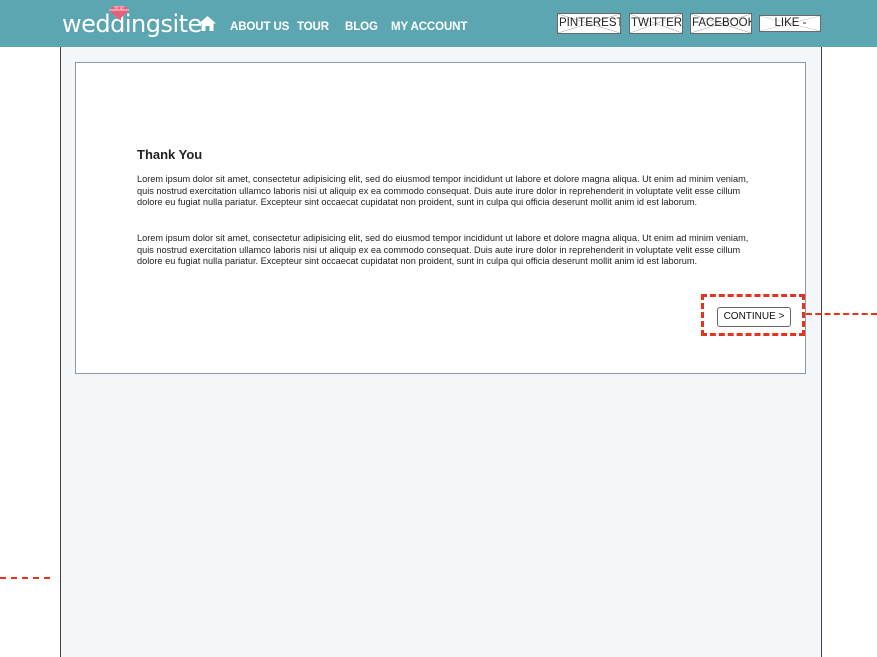 This screenshot has width=877, height=657. What do you see at coordinates (25, 578) in the screenshot?
I see `annotation-connector-left` at bounding box center [25, 578].